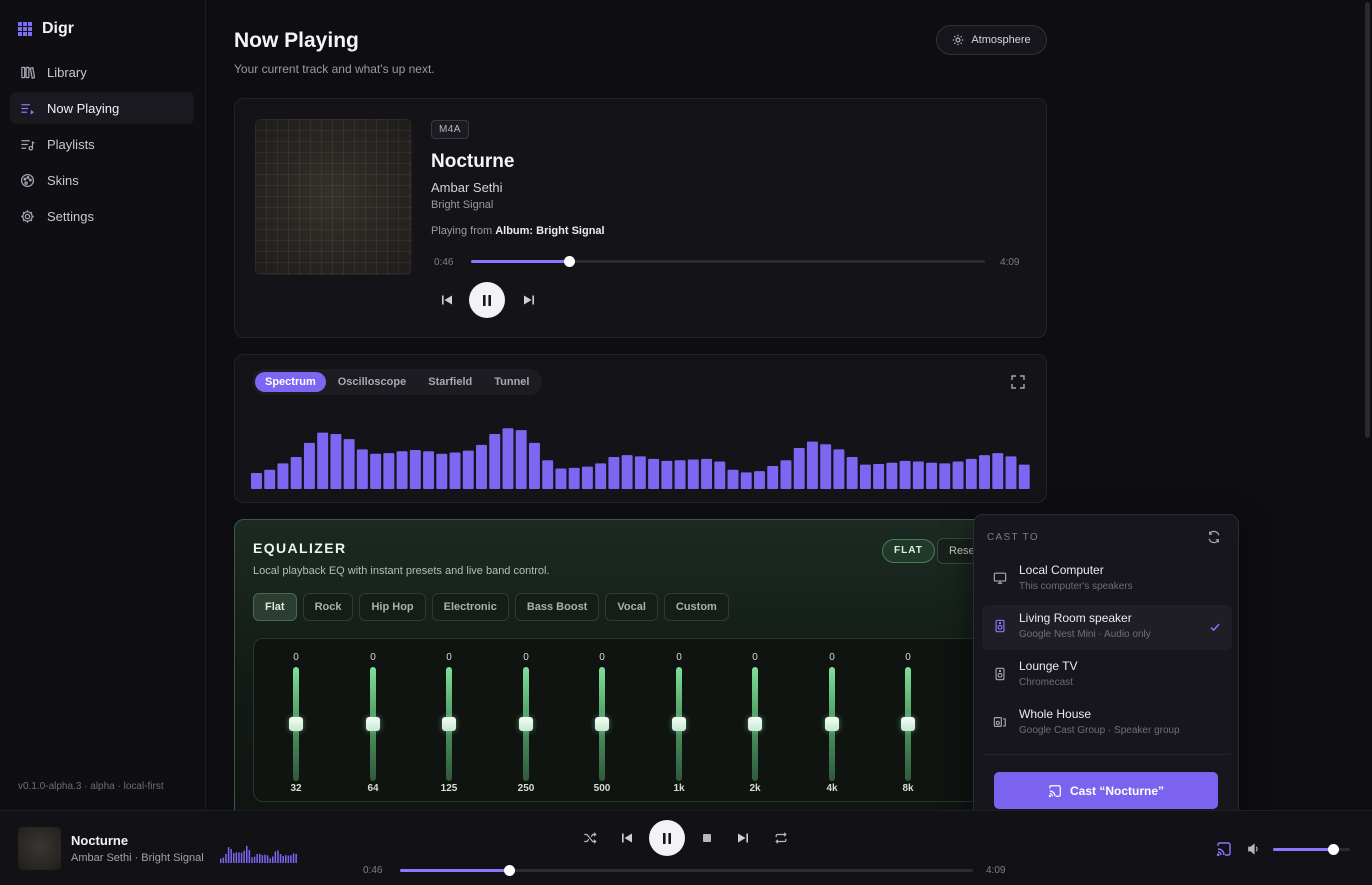  Describe the element at coordinates (1214, 537) in the screenshot. I see `refresh-icon` at that location.